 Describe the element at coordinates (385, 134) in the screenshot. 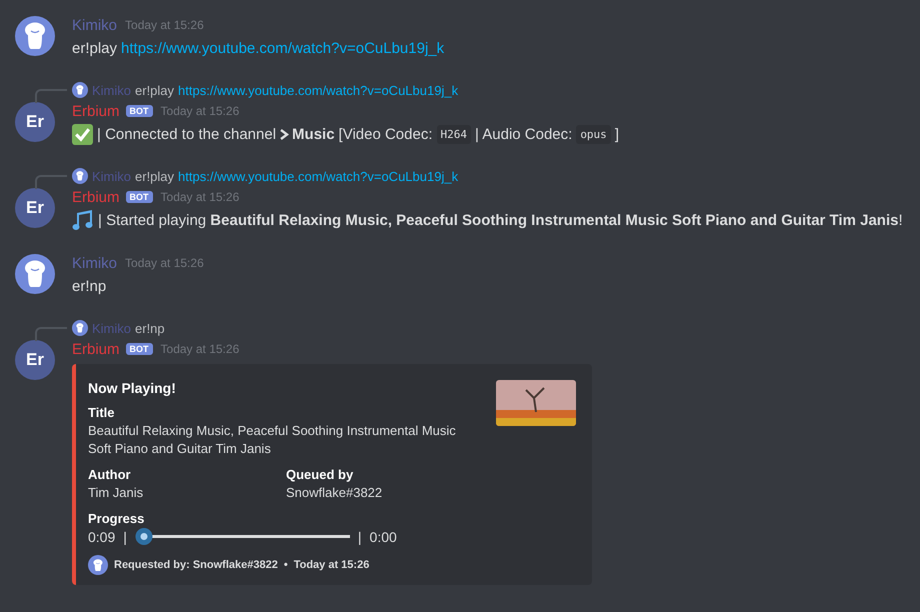

I see `message-text: [Video Codec:` at that location.